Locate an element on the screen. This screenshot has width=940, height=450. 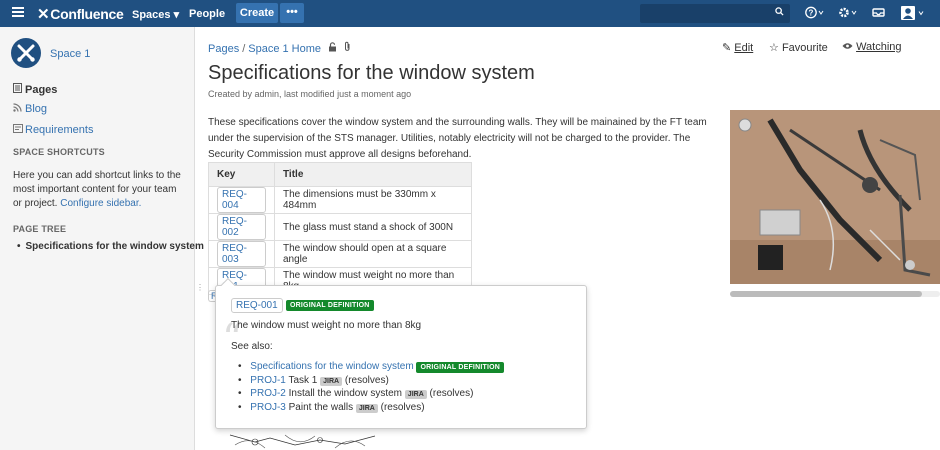
column-header-title: Title is located at coordinates (373, 174).